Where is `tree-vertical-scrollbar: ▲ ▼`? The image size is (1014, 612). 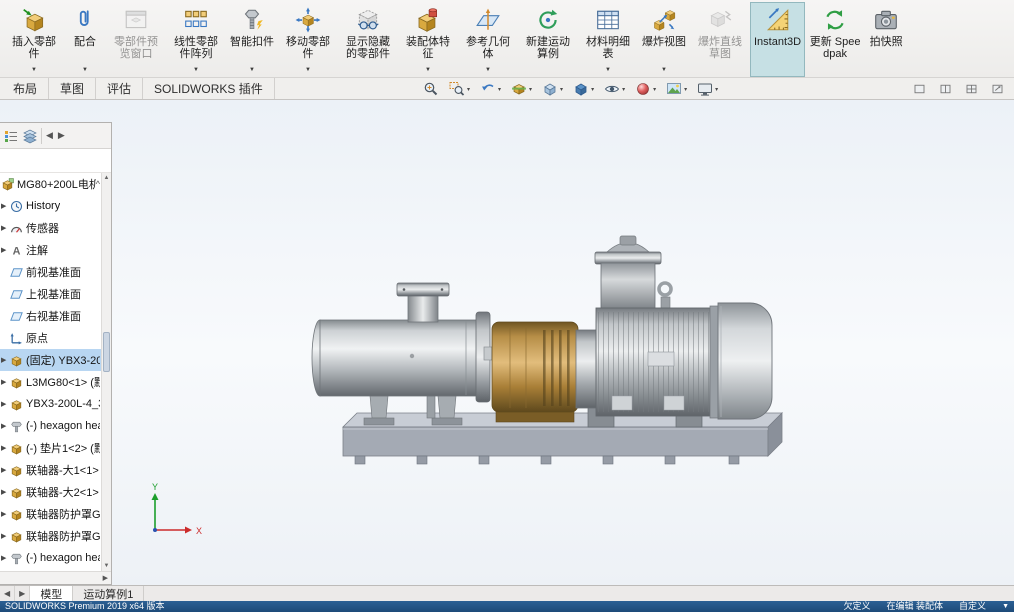
tree-vertical-scrollbar: ▲ ▼ is located at coordinates (106, 372).